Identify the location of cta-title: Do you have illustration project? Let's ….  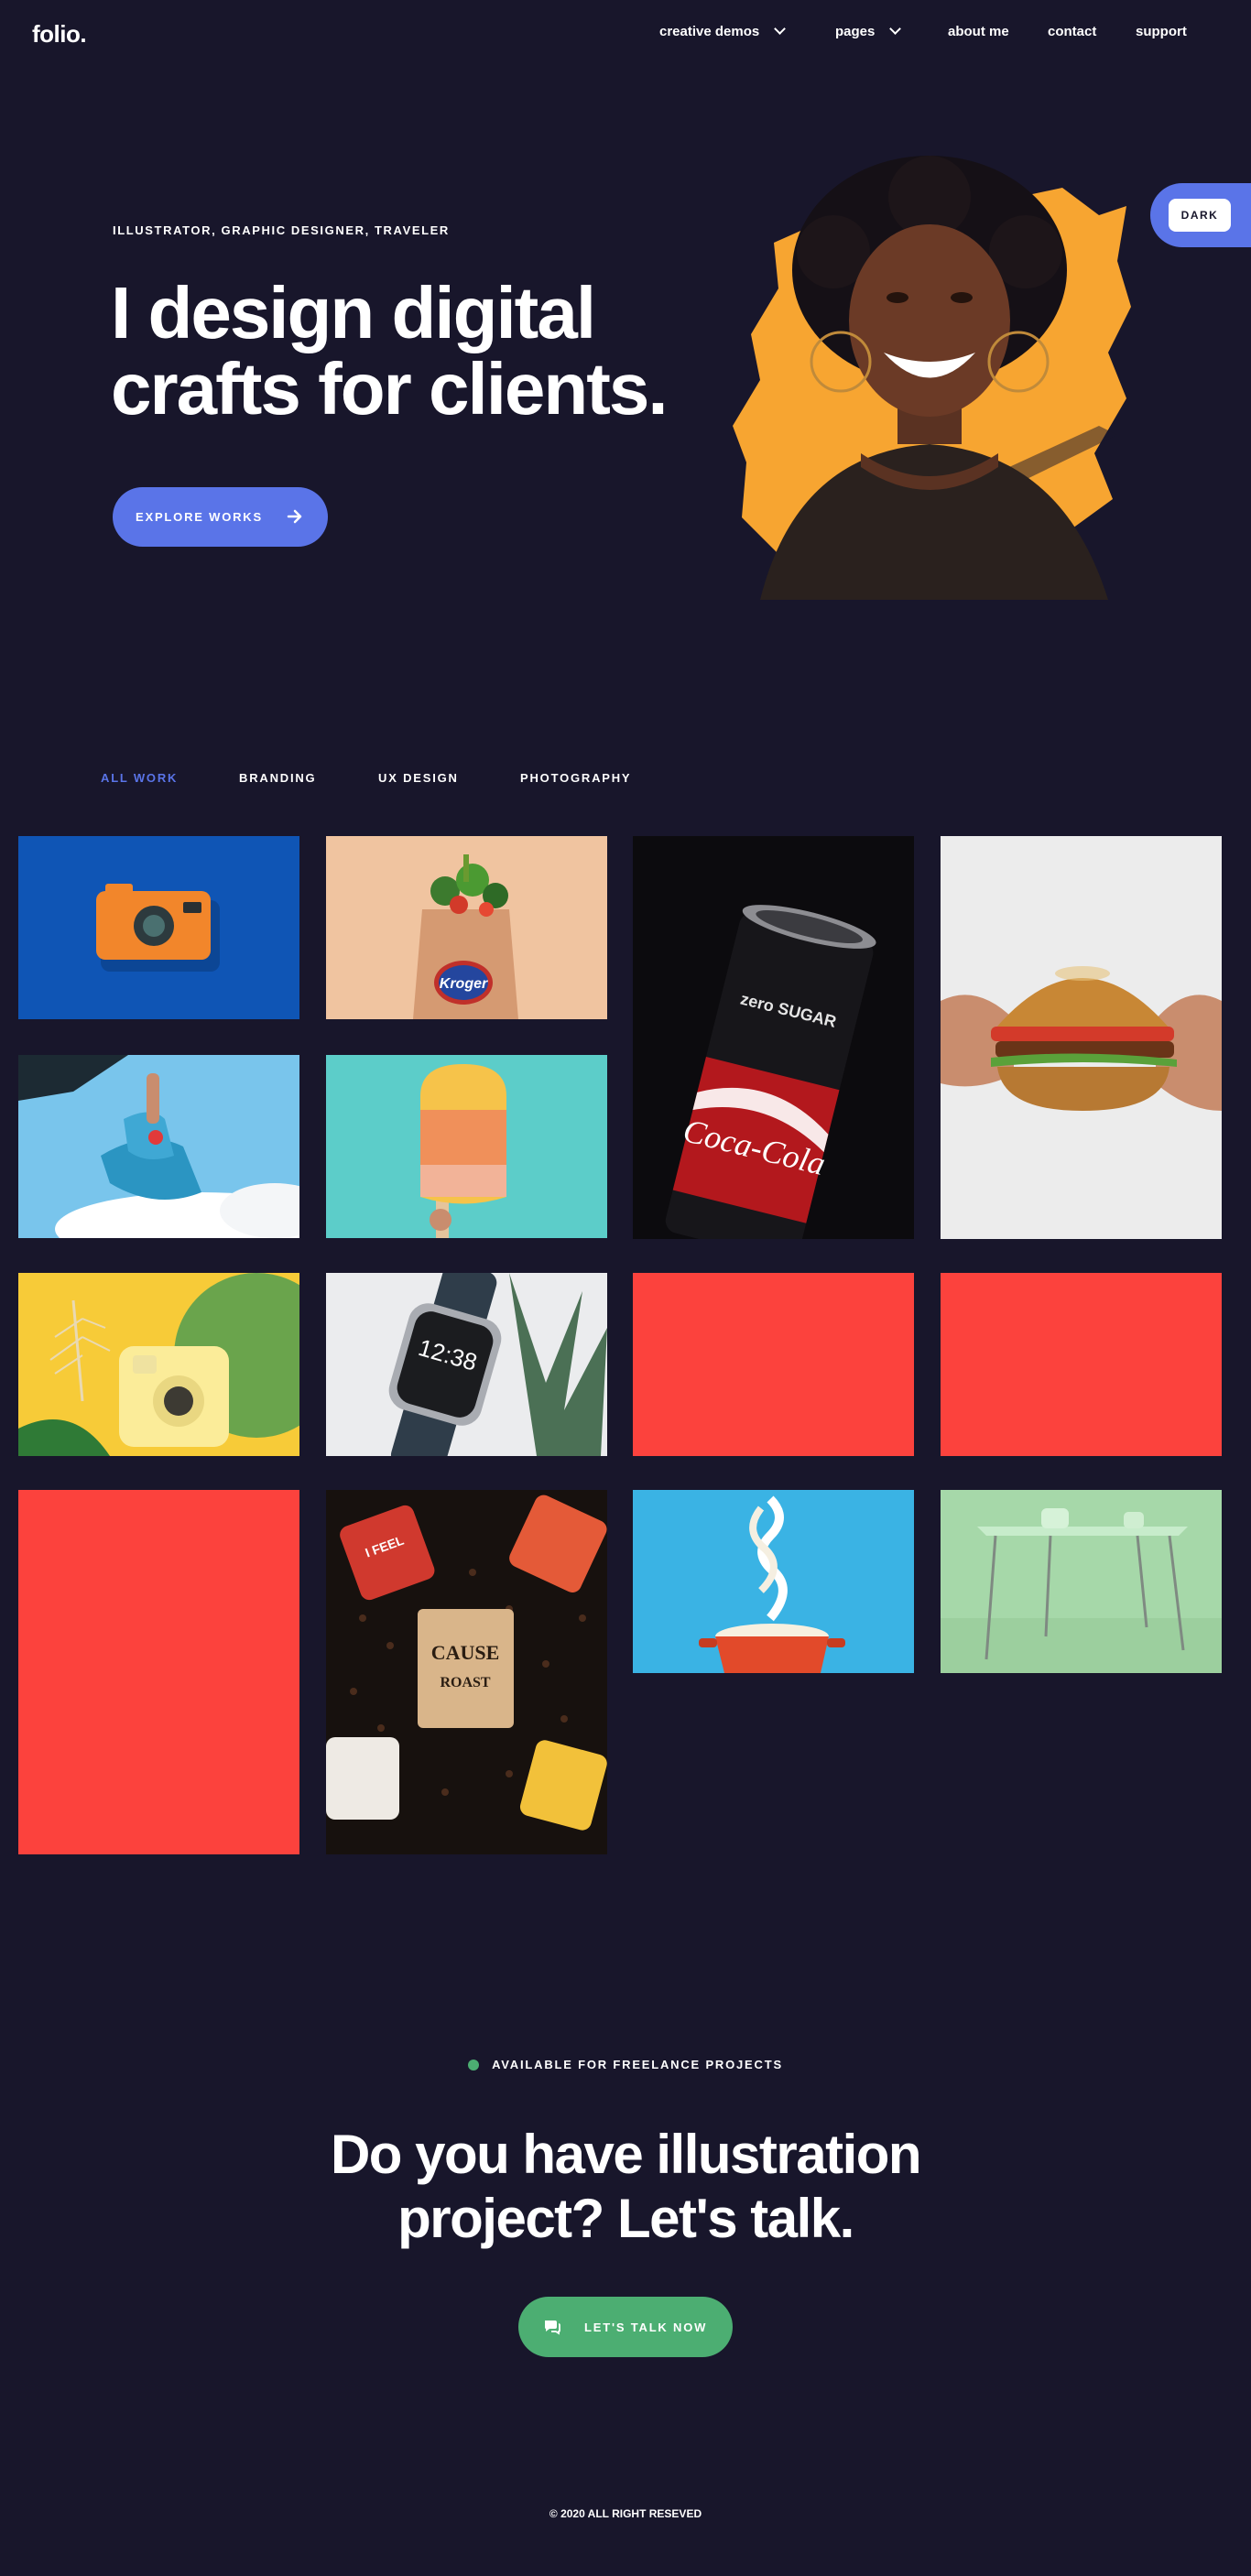
(625, 2187).